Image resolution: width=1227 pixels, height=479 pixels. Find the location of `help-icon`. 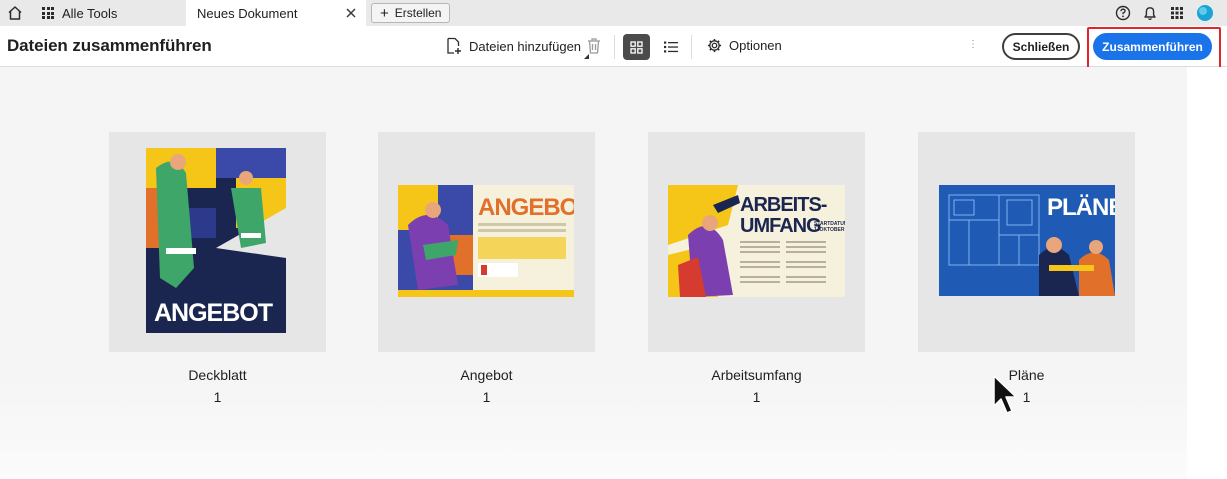

help-icon is located at coordinates (1123, 13).